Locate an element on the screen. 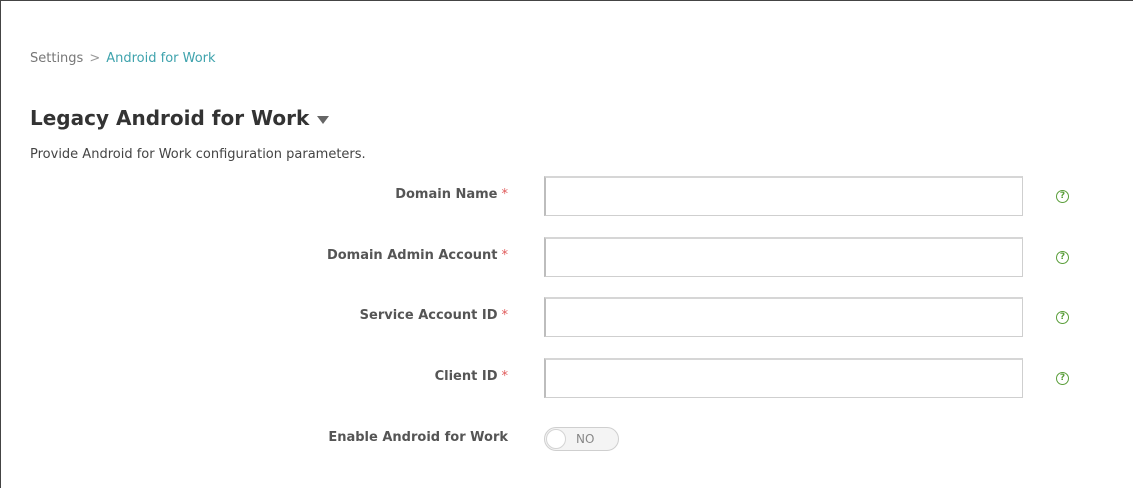 The width and height of the screenshot is (1133, 488). breadcrumb-current: Android for Work is located at coordinates (160, 58).